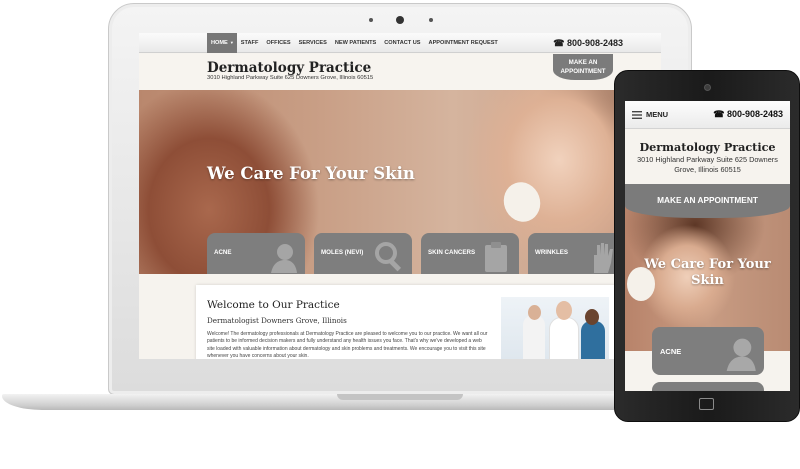 Image resolution: width=800 pixels, height=469 pixels. What do you see at coordinates (707, 280) in the screenshot?
I see `hero-line-2: Skin` at bounding box center [707, 280].